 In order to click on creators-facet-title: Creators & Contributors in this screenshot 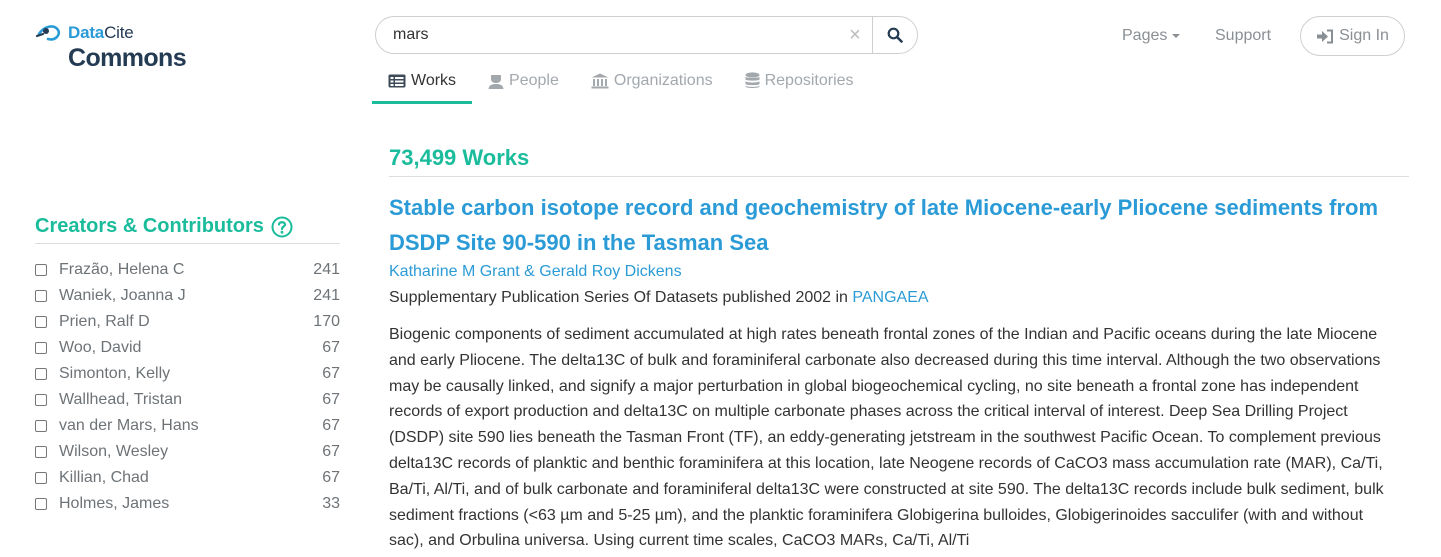, I will do `click(149, 226)`.